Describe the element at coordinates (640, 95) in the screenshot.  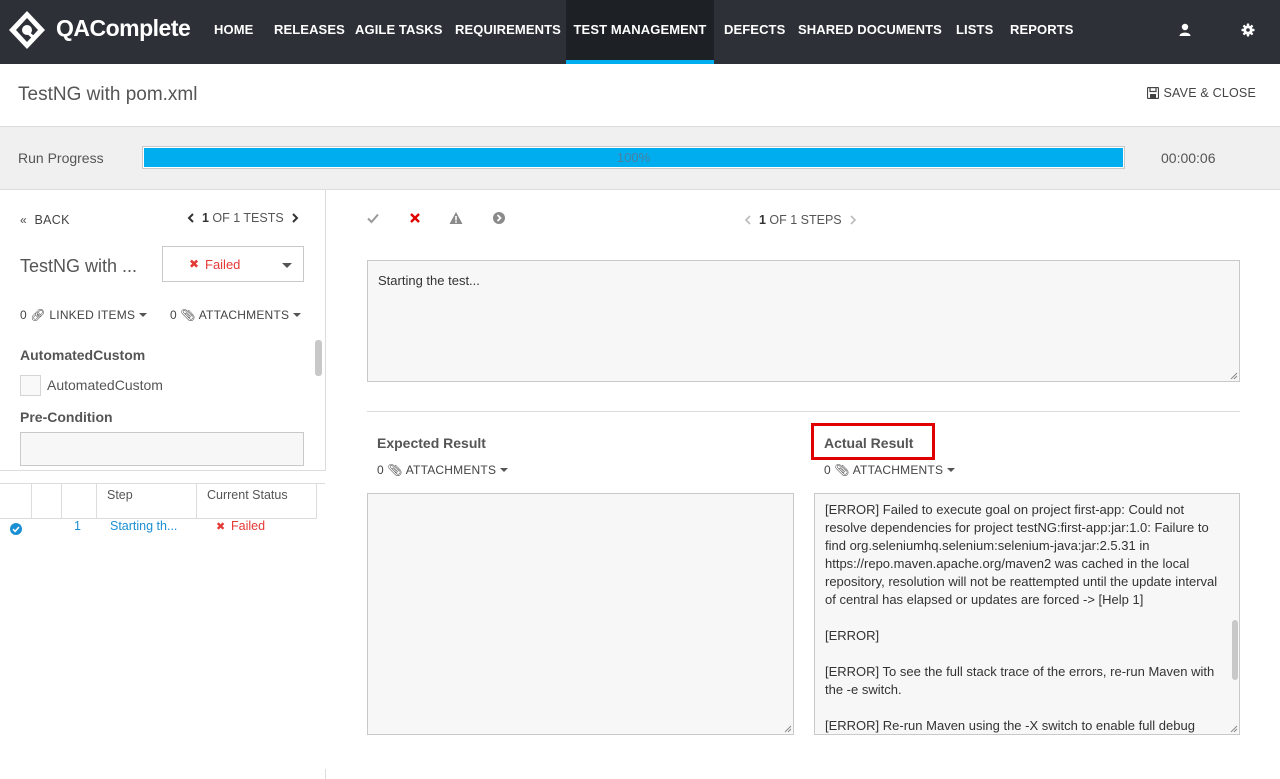
I see `page-header: TestNG with pom.xml SAVE & CLOSE` at that location.